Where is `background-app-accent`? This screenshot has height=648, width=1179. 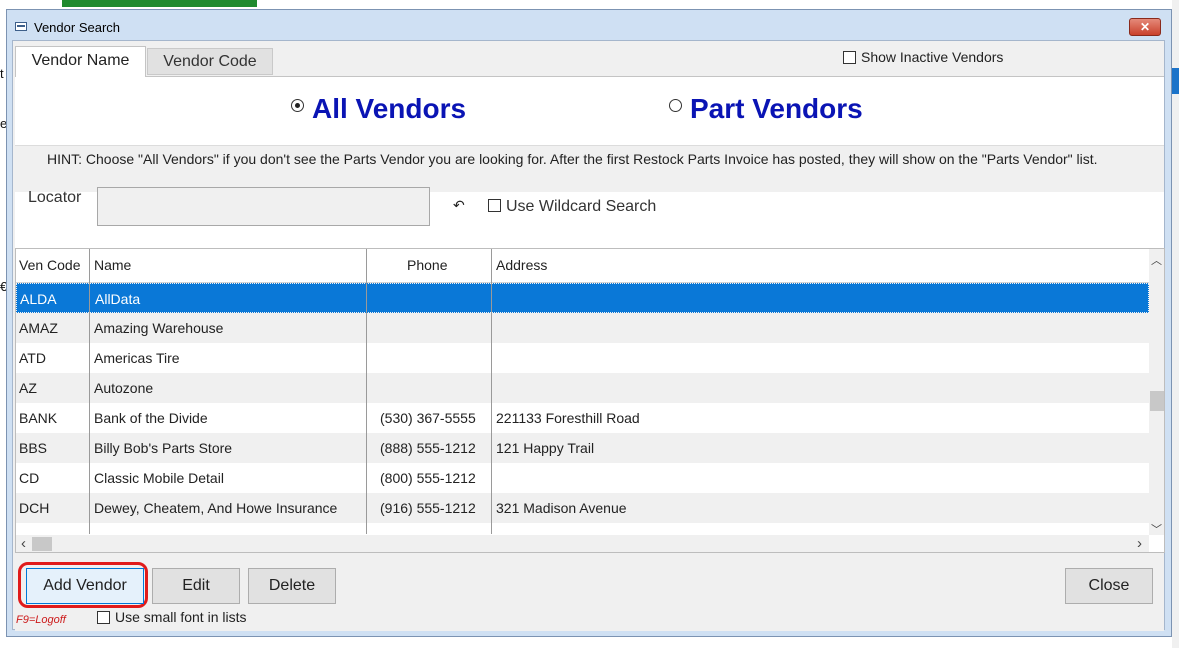 background-app-accent is located at coordinates (1175, 81).